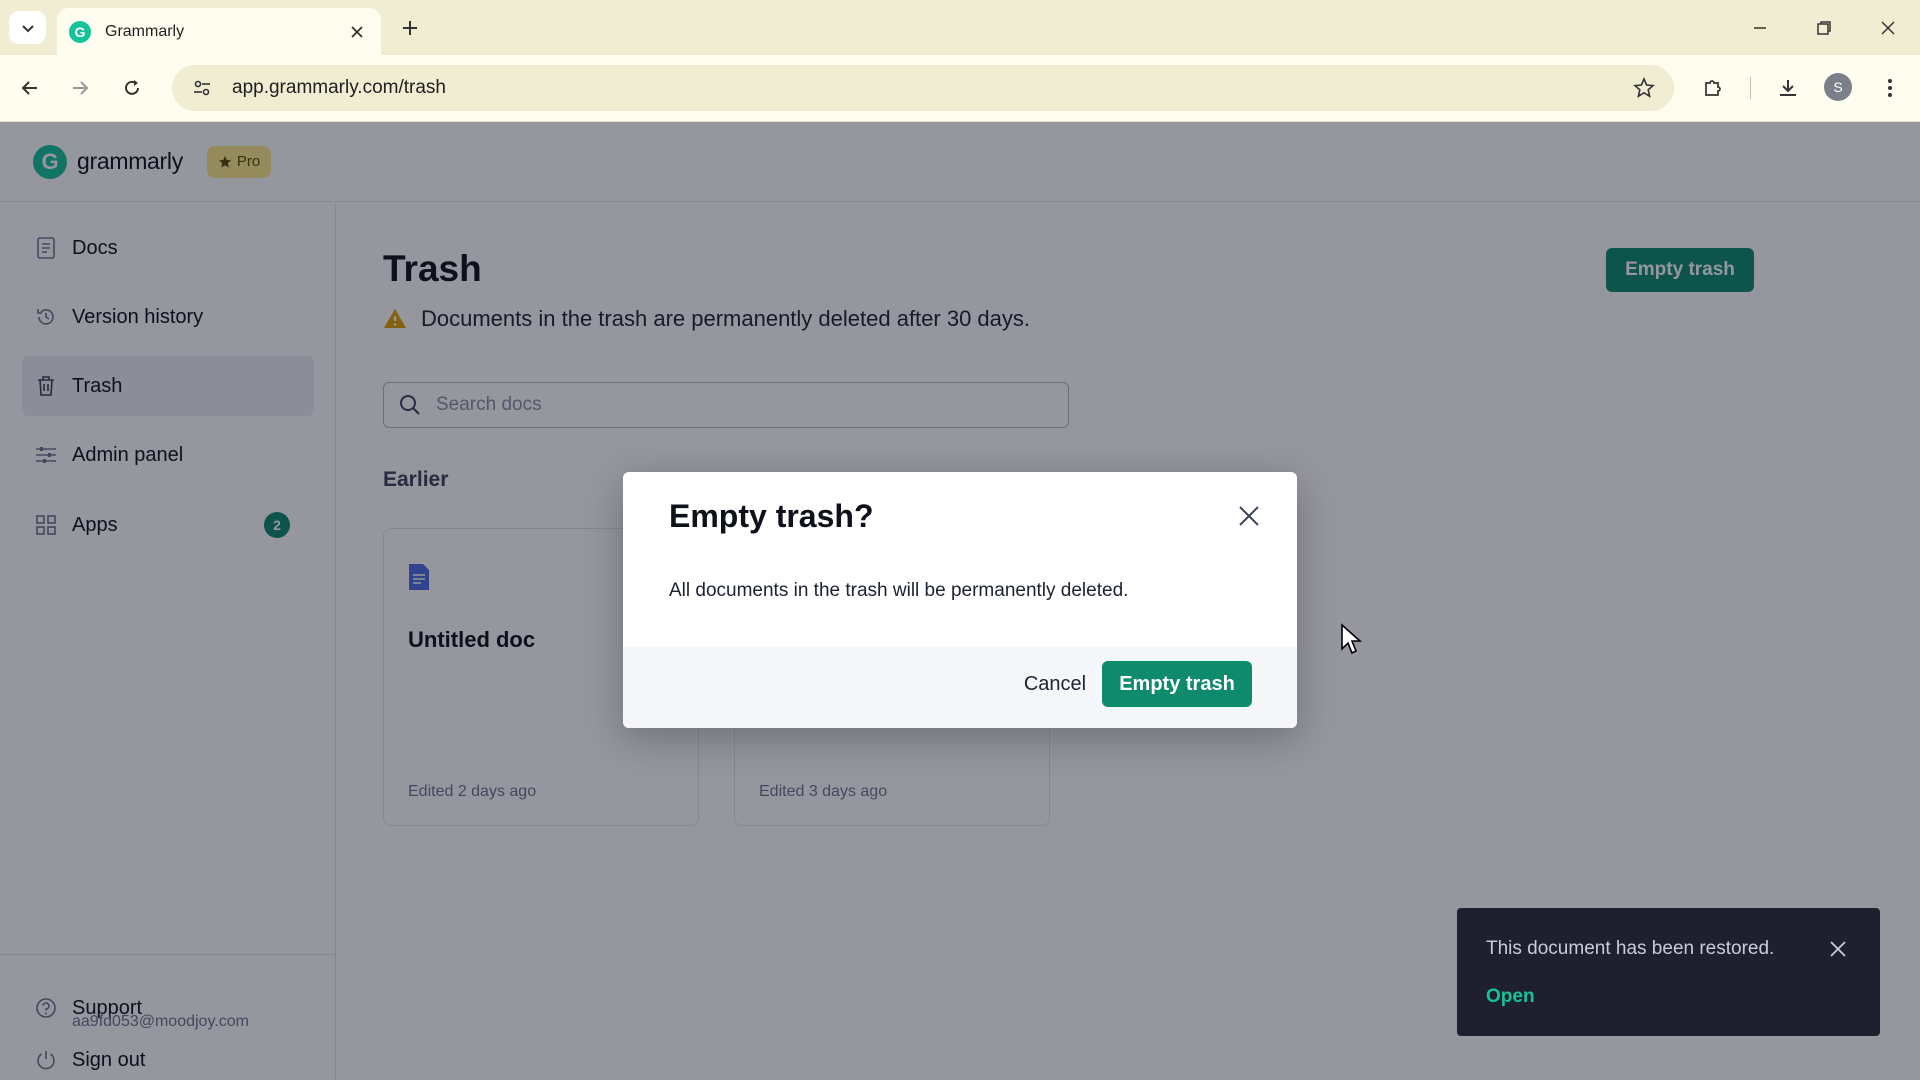  I want to click on minimize-button, so click(1760, 28).